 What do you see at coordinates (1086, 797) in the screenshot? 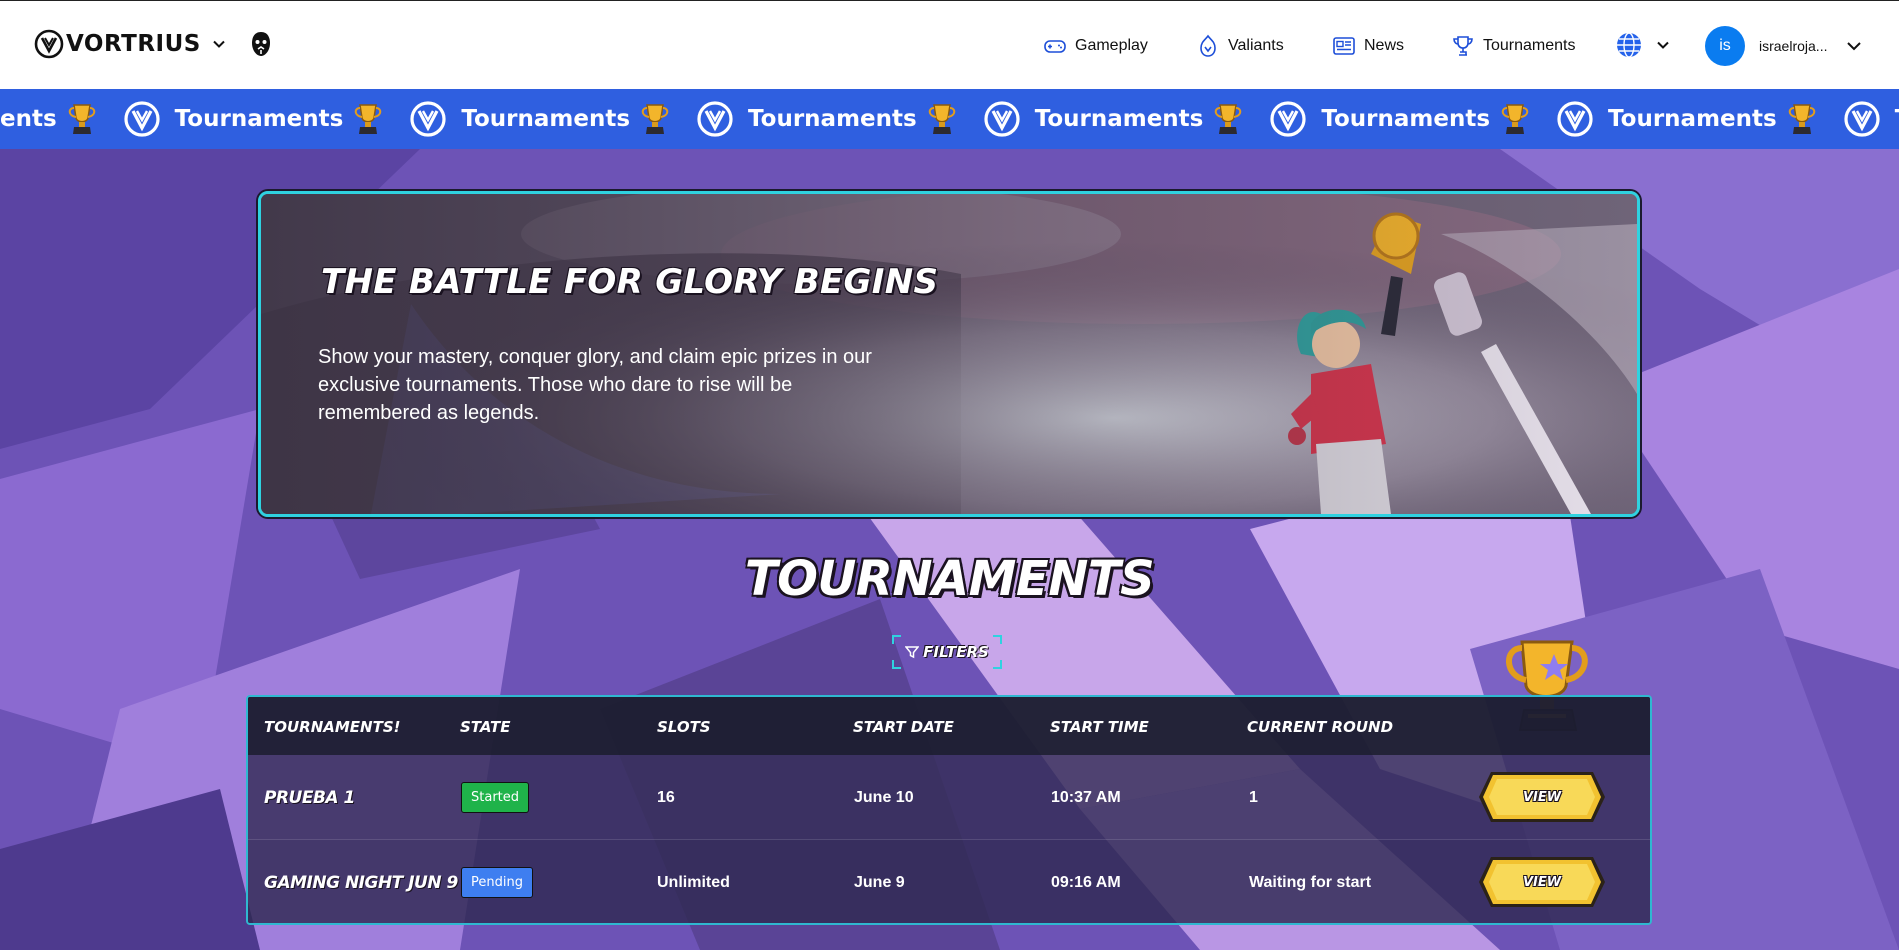
I see `start-time-cell: 10:37 AM` at bounding box center [1086, 797].